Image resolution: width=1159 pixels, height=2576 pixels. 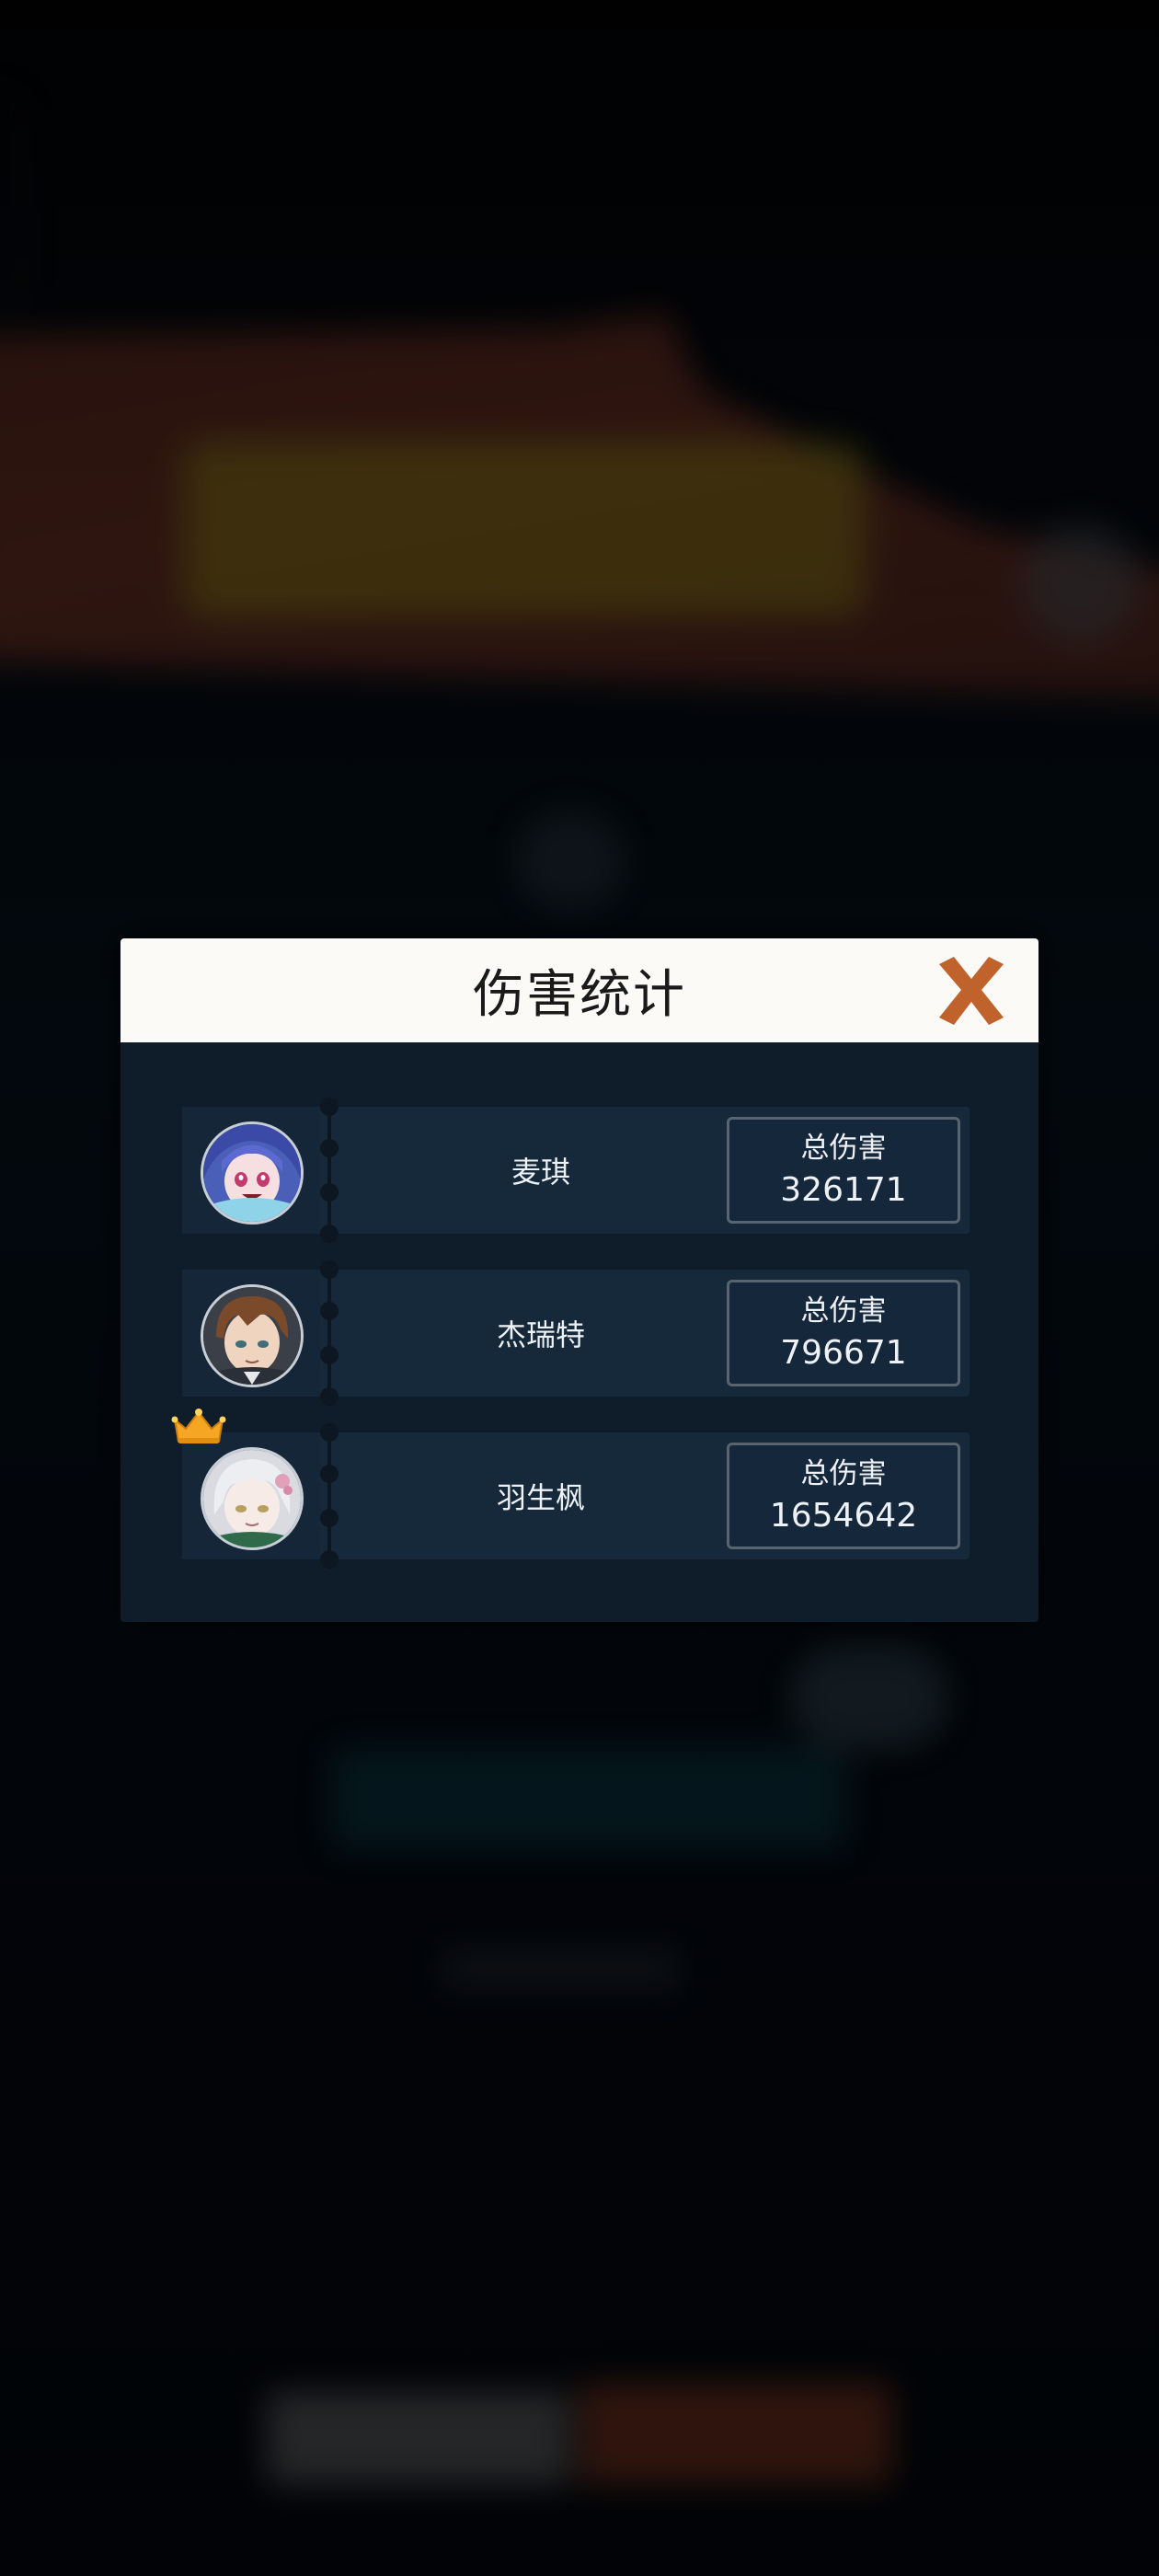 What do you see at coordinates (540, 1334) in the screenshot?
I see `player-name: 杰瑞特` at bounding box center [540, 1334].